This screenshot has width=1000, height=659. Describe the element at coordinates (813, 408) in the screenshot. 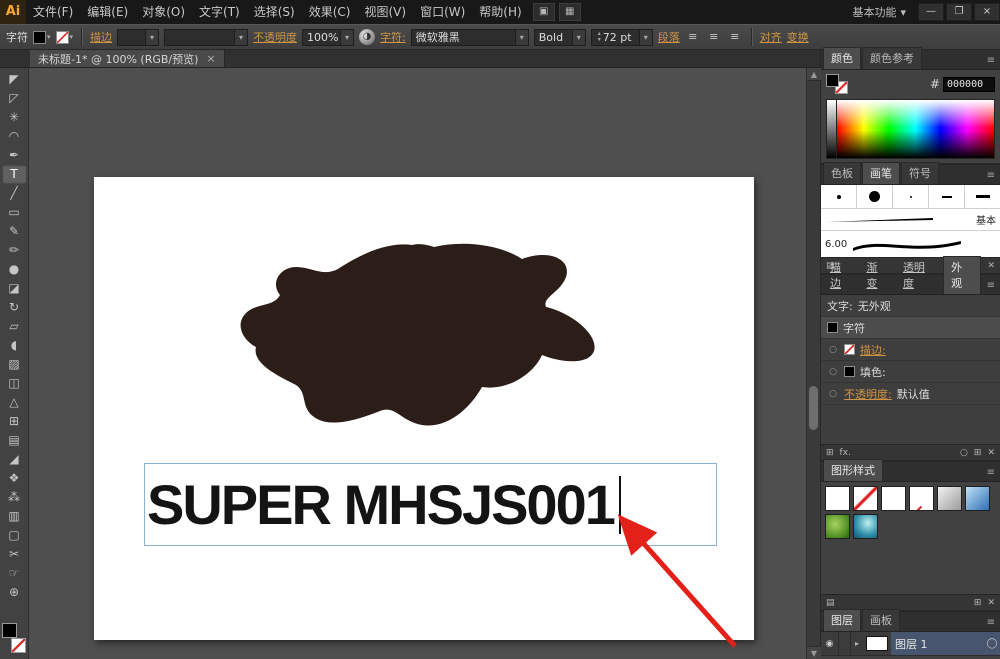

I see `scrollbar-thumb` at that location.